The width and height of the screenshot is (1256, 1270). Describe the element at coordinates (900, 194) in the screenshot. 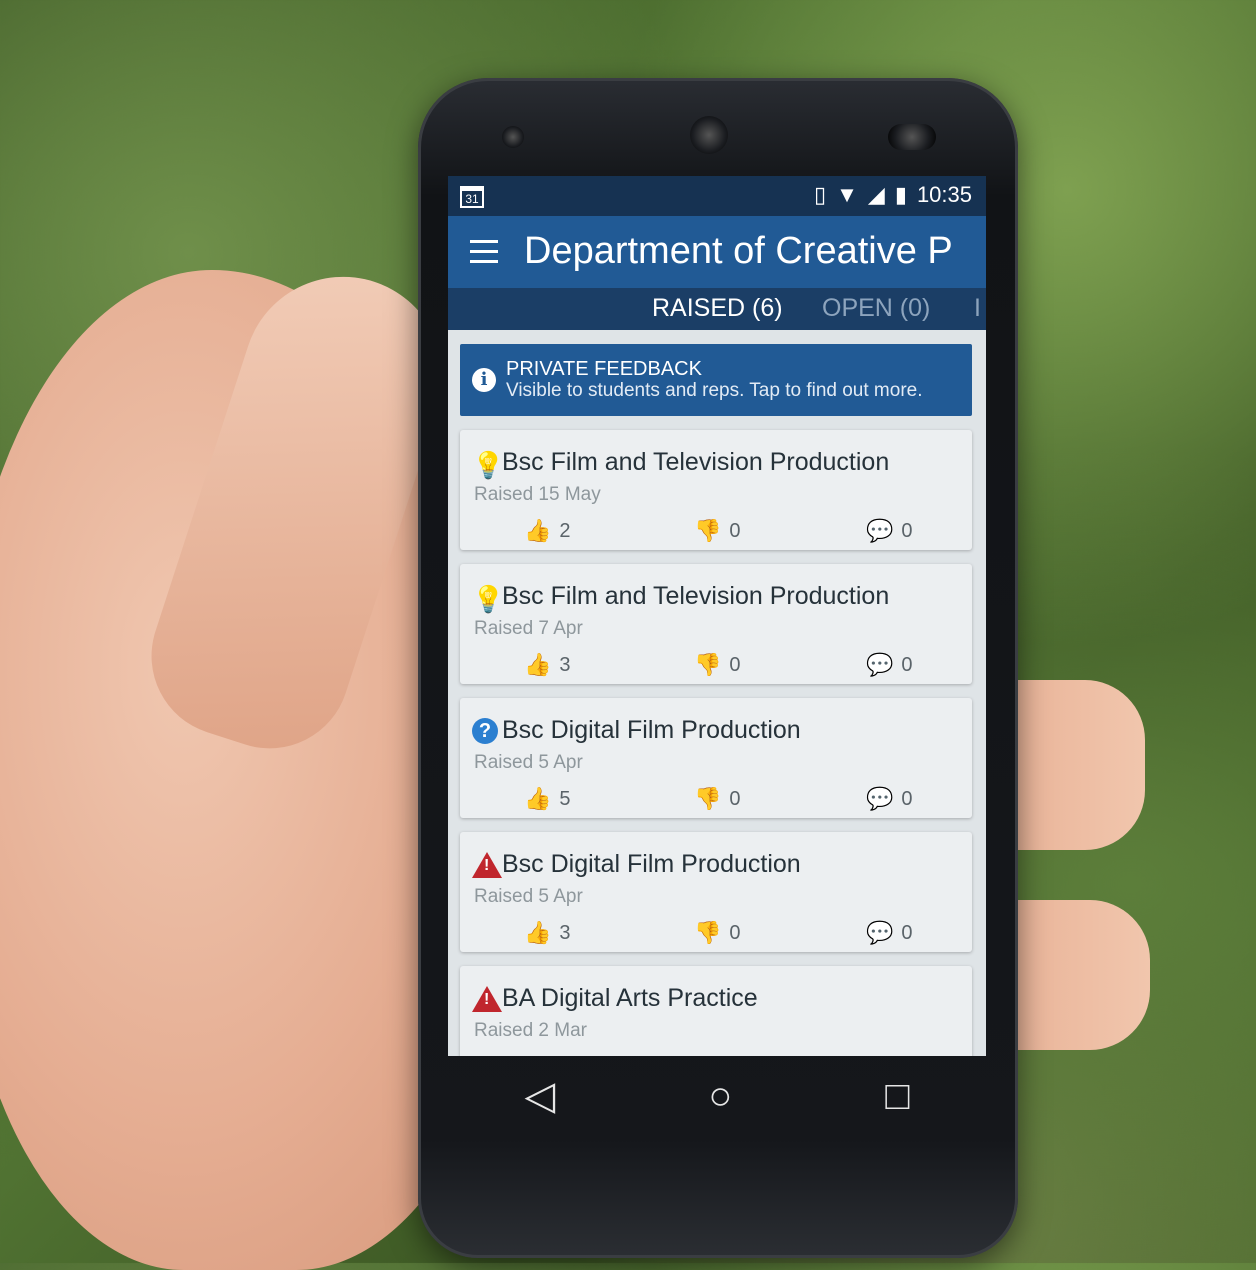

I see `battery-icon: ▮` at that location.